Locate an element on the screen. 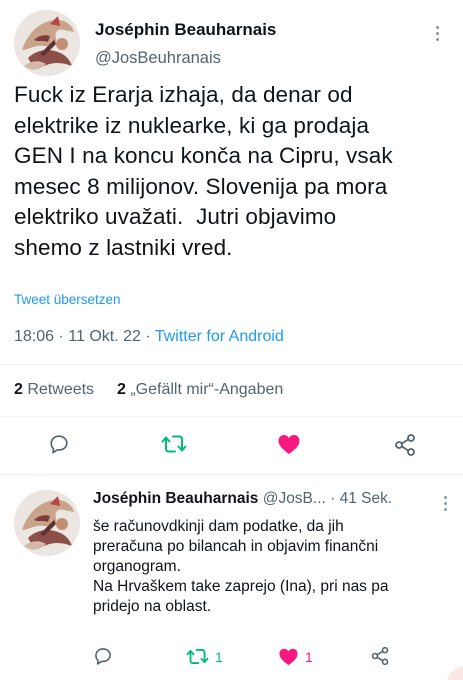 This screenshot has height=680, width=463. author-handle: @JosBeuhranais is located at coordinates (158, 58).